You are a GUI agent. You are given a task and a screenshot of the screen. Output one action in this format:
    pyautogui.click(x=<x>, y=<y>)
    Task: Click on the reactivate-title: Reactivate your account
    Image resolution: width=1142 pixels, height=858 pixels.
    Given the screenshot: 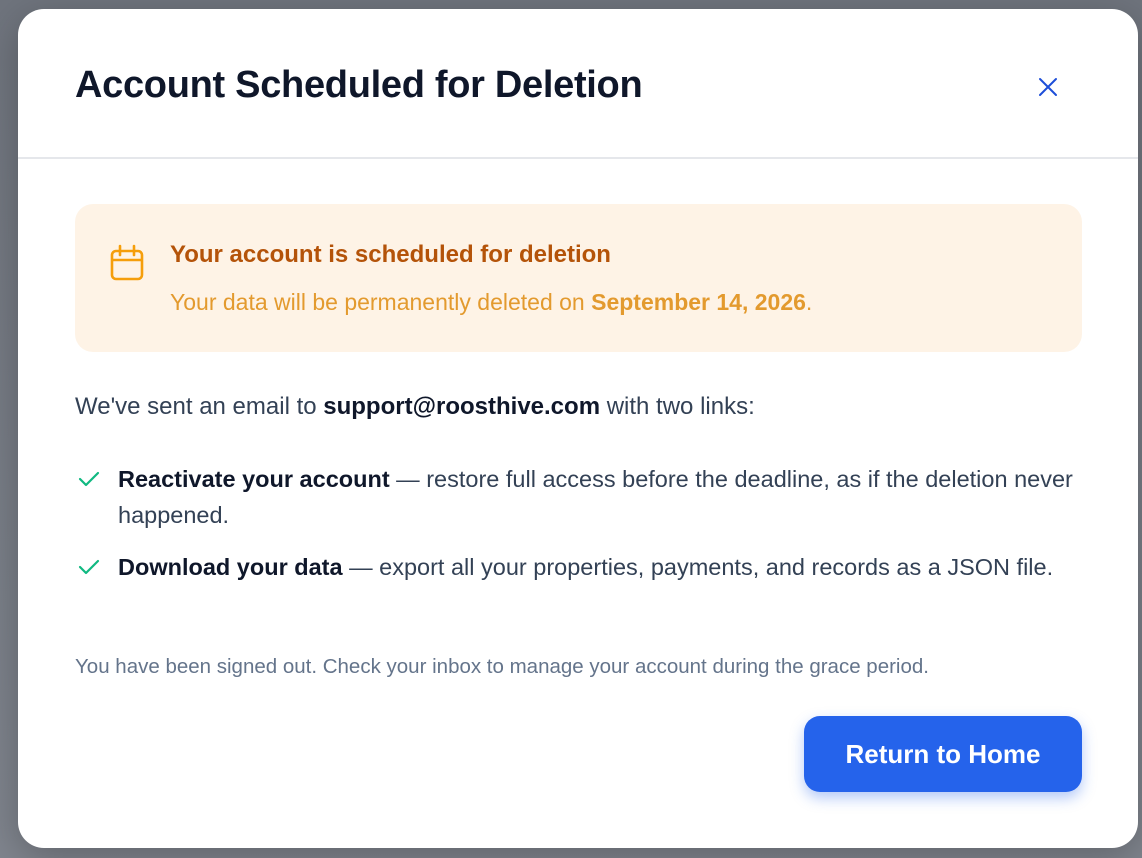 What is the action you would take?
    pyautogui.click(x=254, y=479)
    